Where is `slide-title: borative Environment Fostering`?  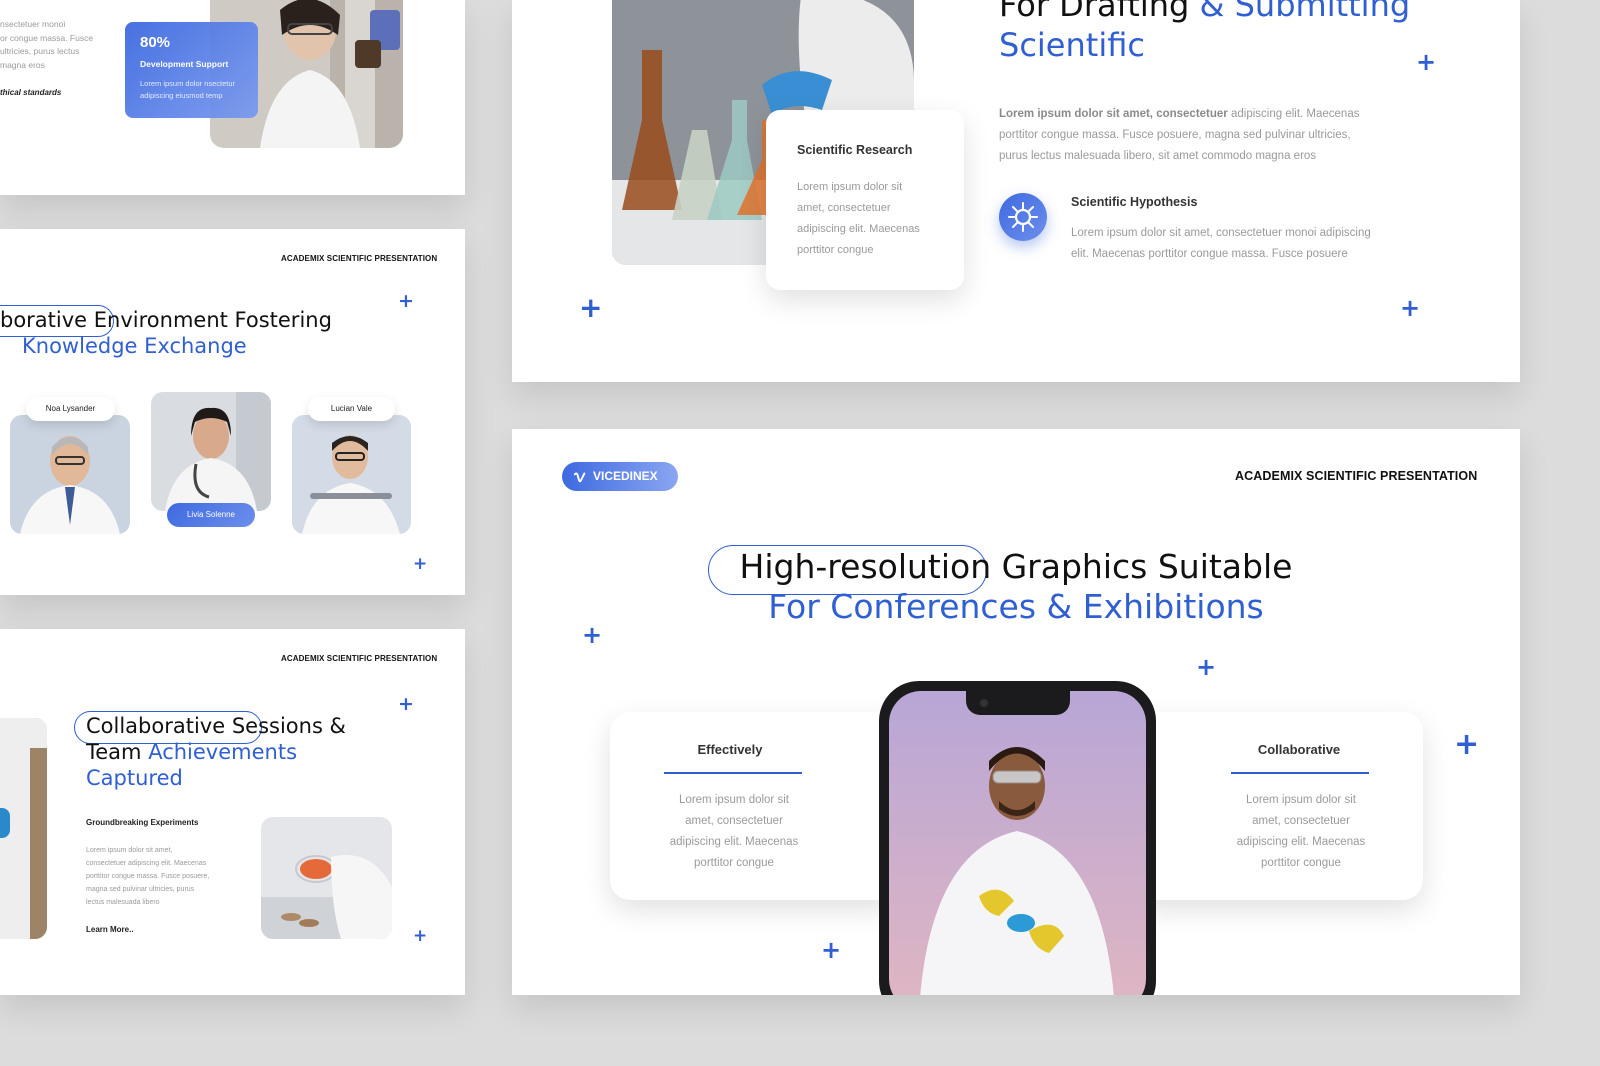 slide-title: borative Environment Fostering is located at coordinates (166, 320).